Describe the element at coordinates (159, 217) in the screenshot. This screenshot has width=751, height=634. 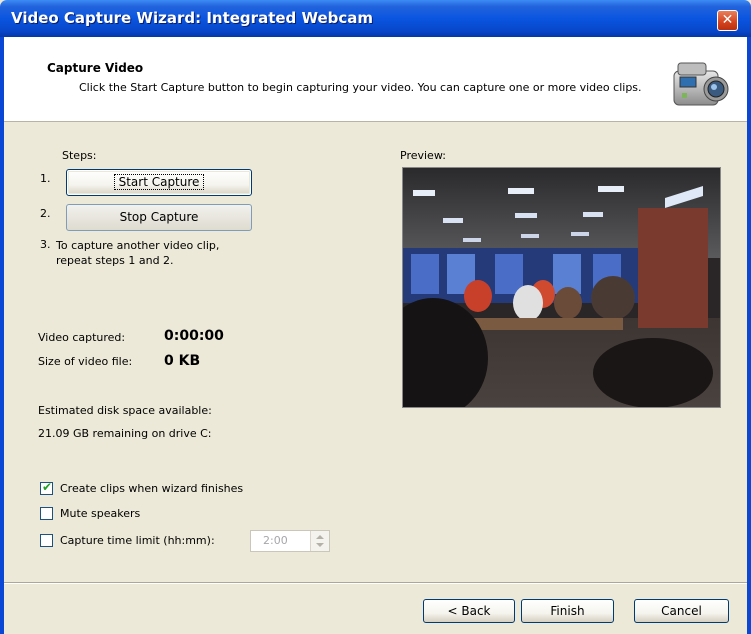
I see `stop-capture-button: Stop Capture` at that location.